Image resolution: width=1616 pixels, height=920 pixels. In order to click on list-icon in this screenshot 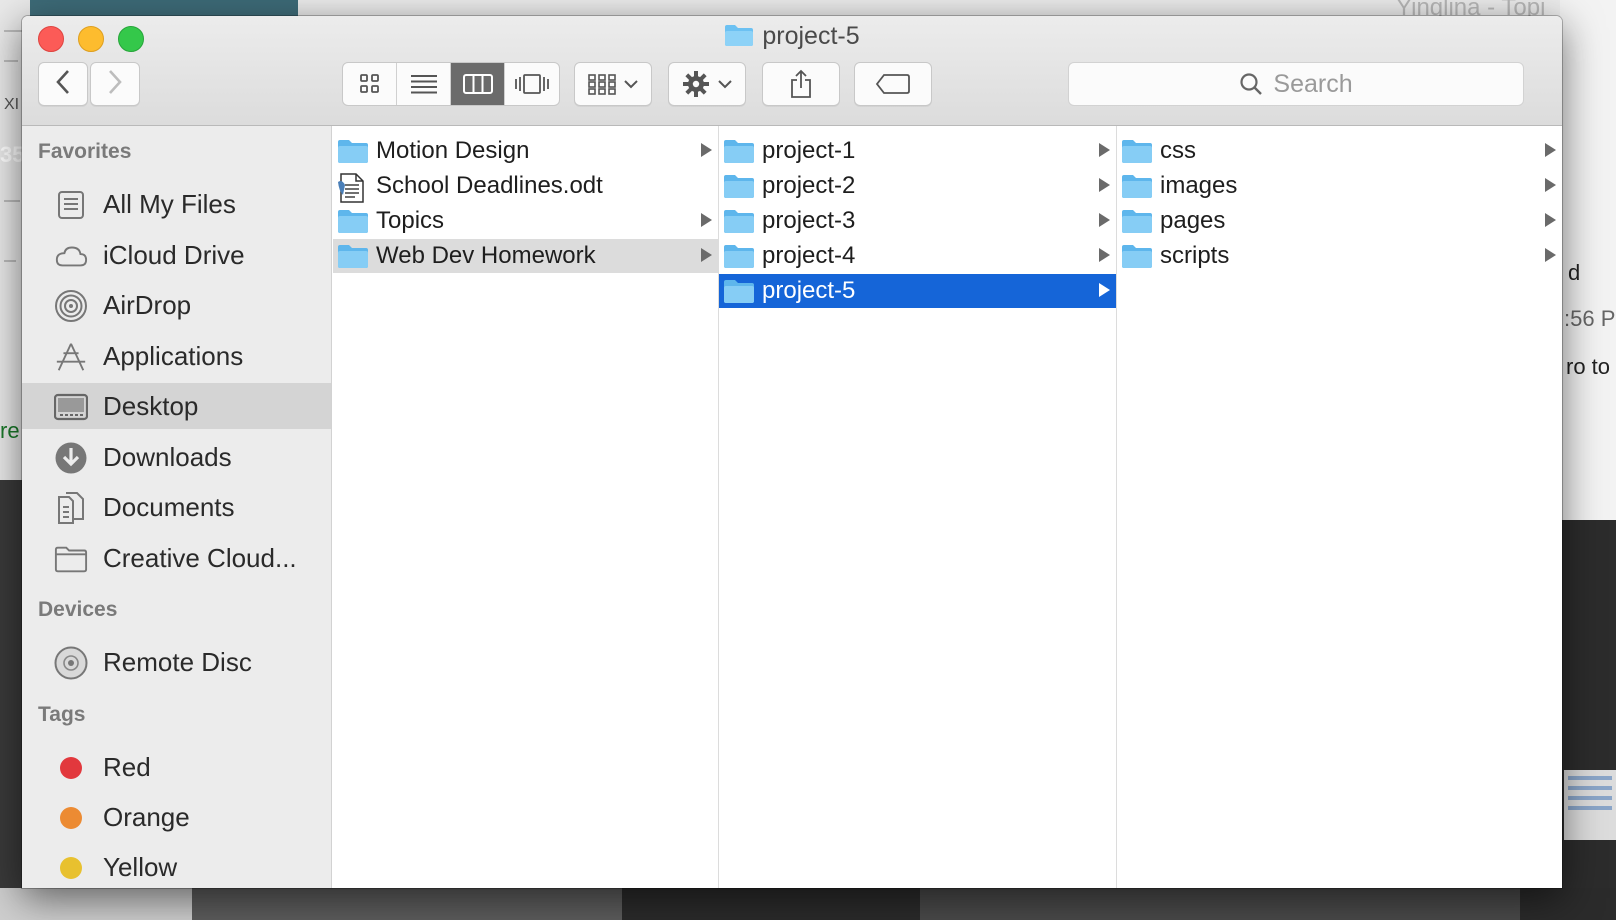, I will do `click(423, 84)`.